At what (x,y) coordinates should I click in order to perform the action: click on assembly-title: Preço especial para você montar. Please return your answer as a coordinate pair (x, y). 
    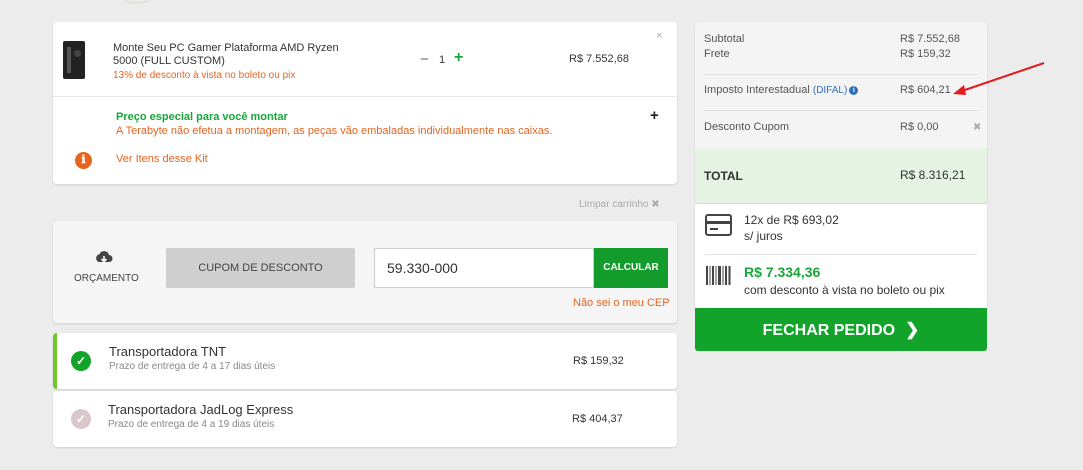
    Looking at the image, I should click on (202, 117).